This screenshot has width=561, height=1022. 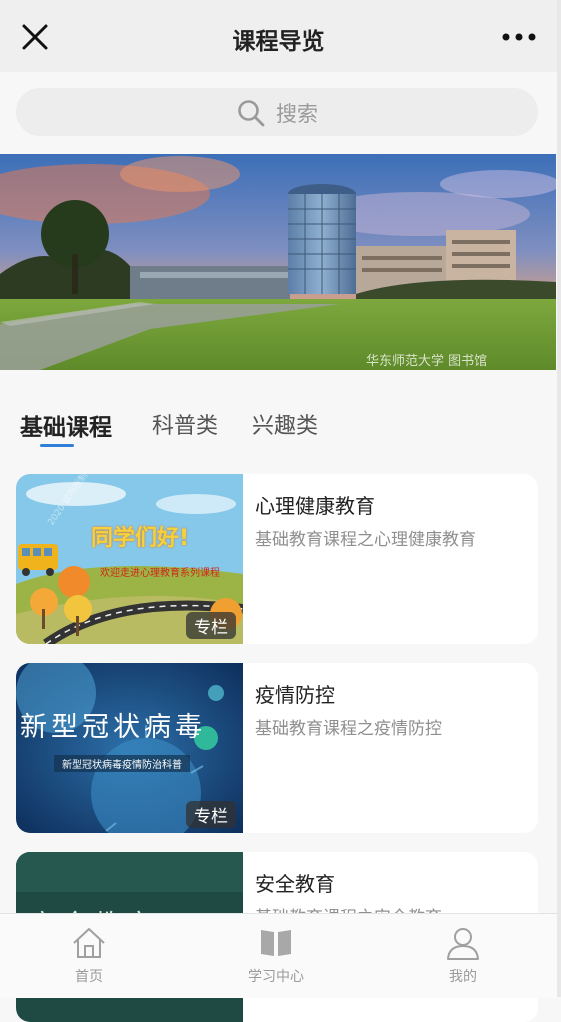 I want to click on nav-label: 我的, so click(x=463, y=977).